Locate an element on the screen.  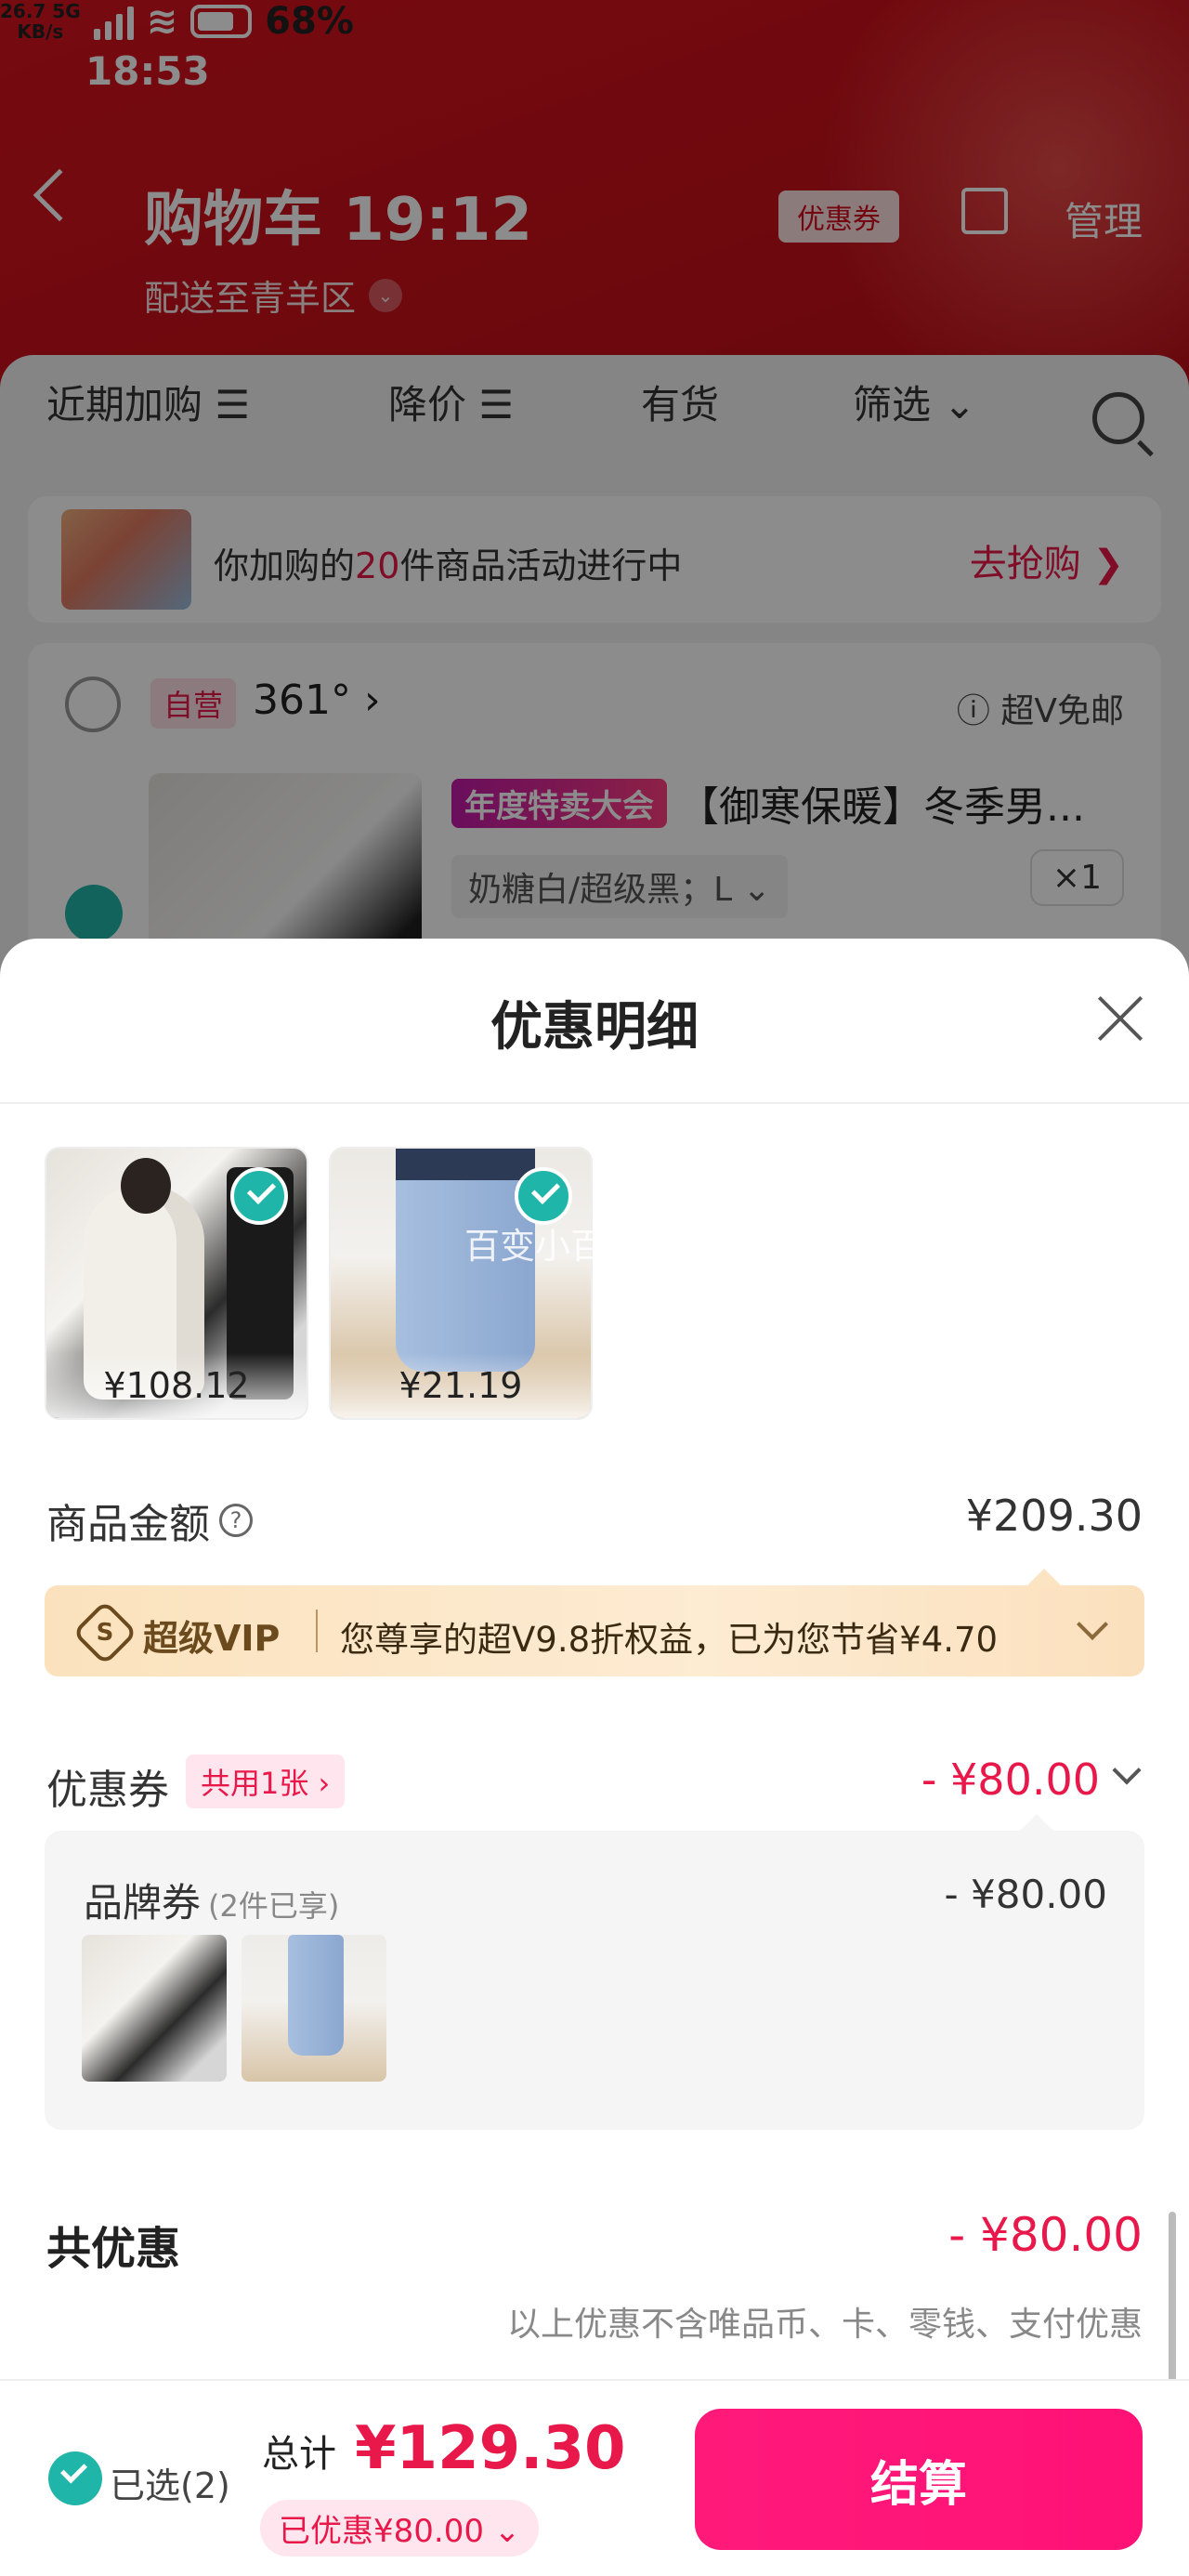
goods-amount-label: 商品金额 ? is located at coordinates (149, 1520).